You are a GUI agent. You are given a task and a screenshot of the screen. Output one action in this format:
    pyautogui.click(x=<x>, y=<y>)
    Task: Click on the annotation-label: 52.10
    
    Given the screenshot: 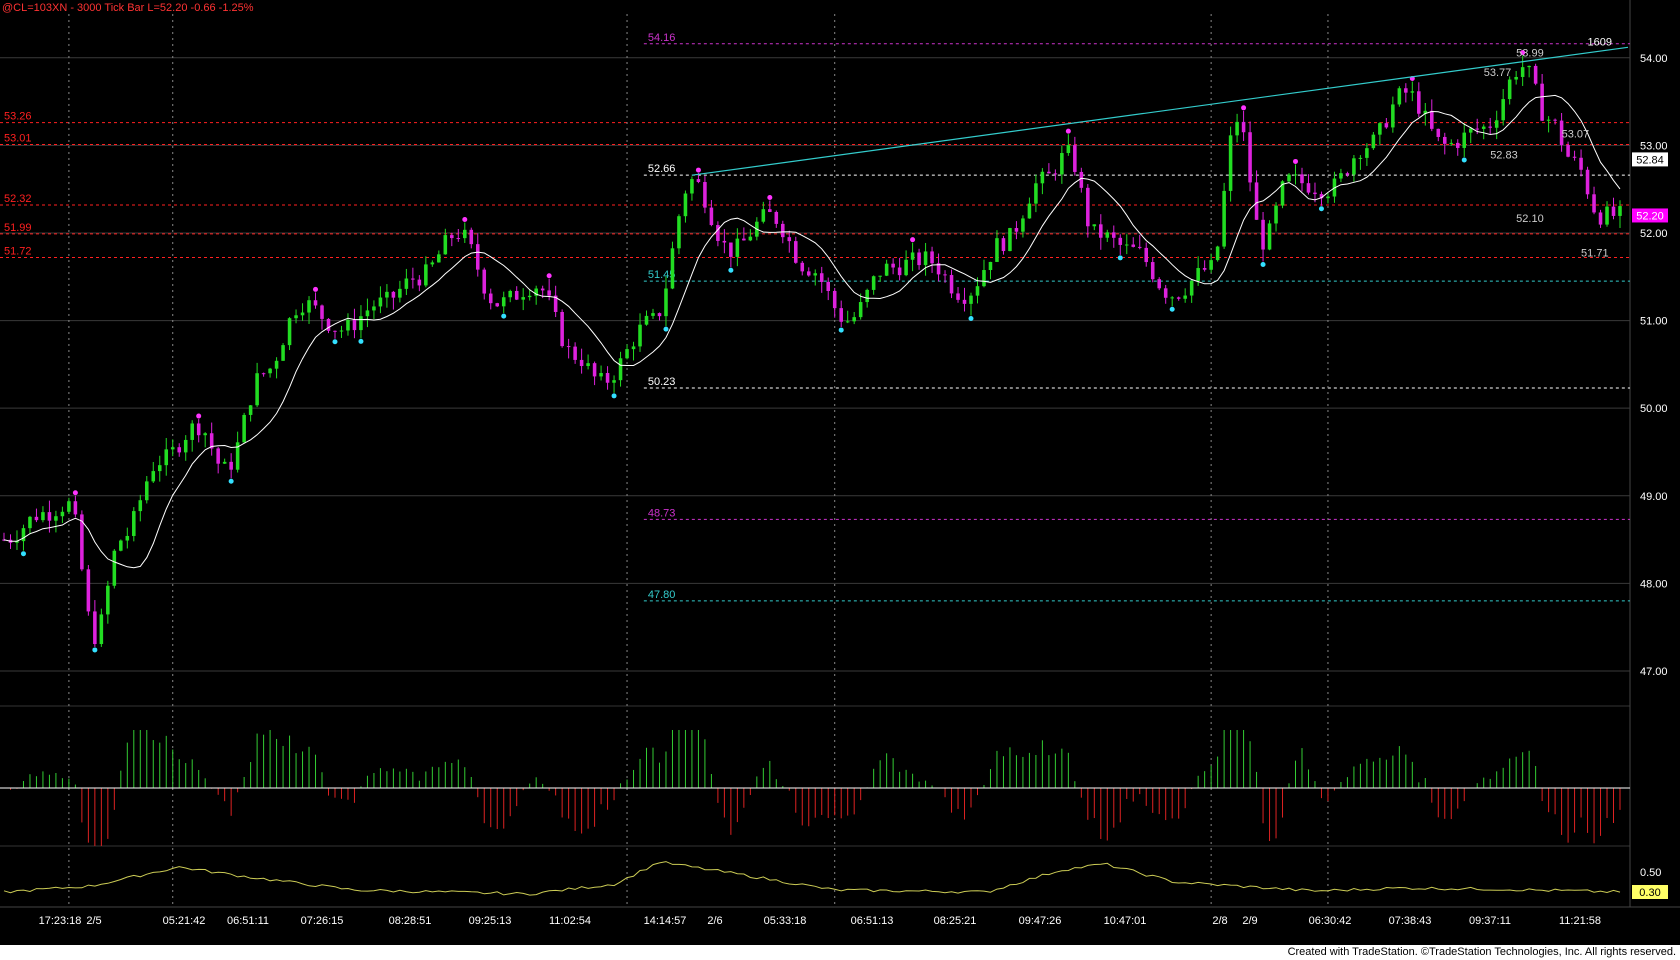 What is the action you would take?
    pyautogui.click(x=1530, y=219)
    